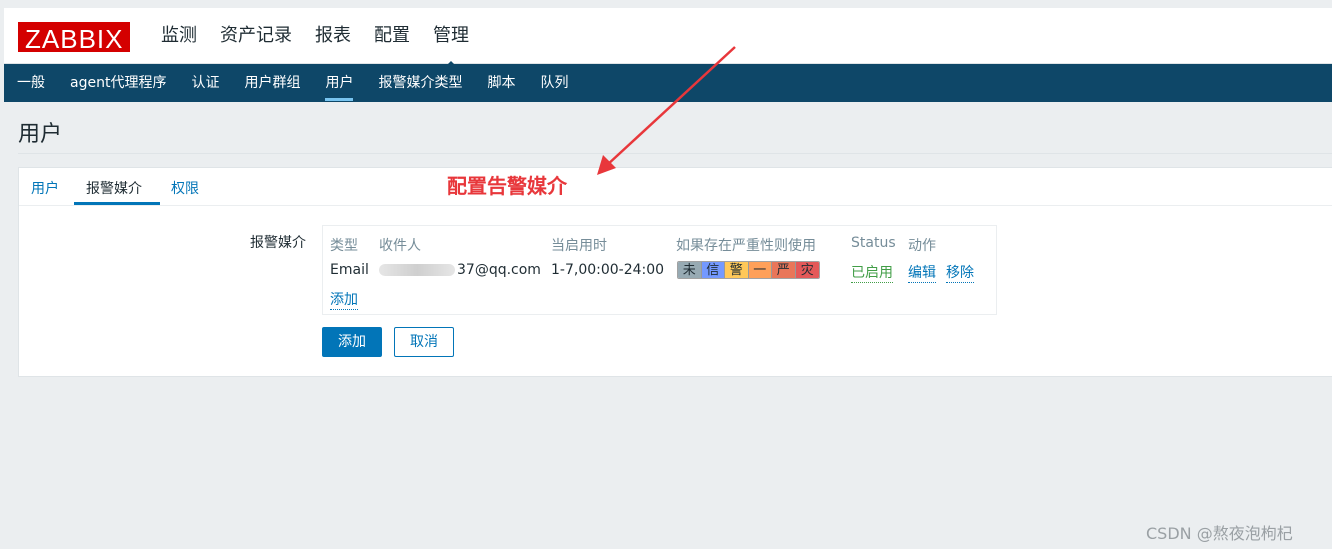 The width and height of the screenshot is (1332, 549). Describe the element at coordinates (417, 270) in the screenshot. I see `redacted-blur` at that location.